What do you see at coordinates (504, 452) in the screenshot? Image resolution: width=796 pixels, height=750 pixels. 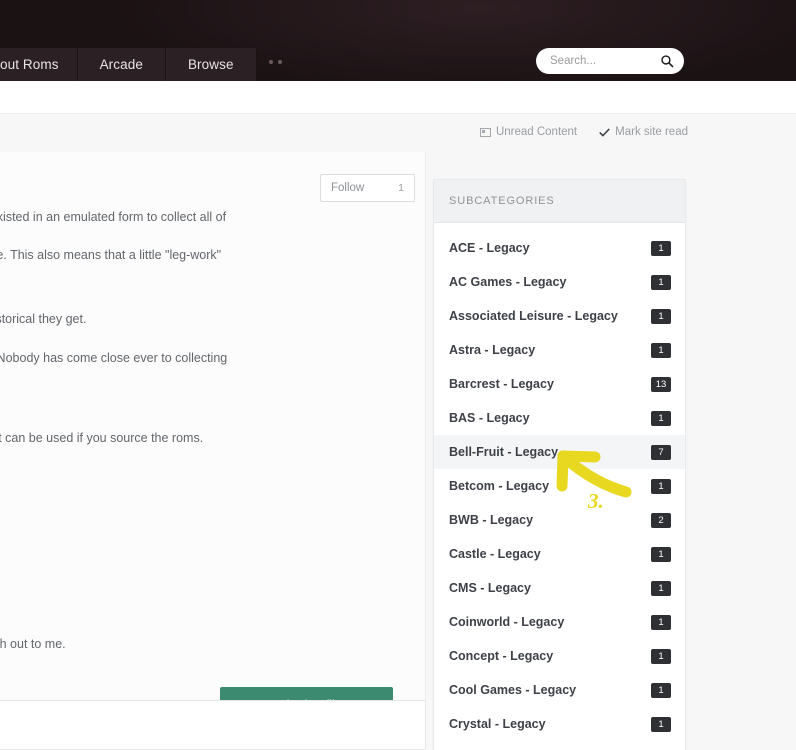 I see `subcategory-label: Bell-Fruit - Legacy` at bounding box center [504, 452].